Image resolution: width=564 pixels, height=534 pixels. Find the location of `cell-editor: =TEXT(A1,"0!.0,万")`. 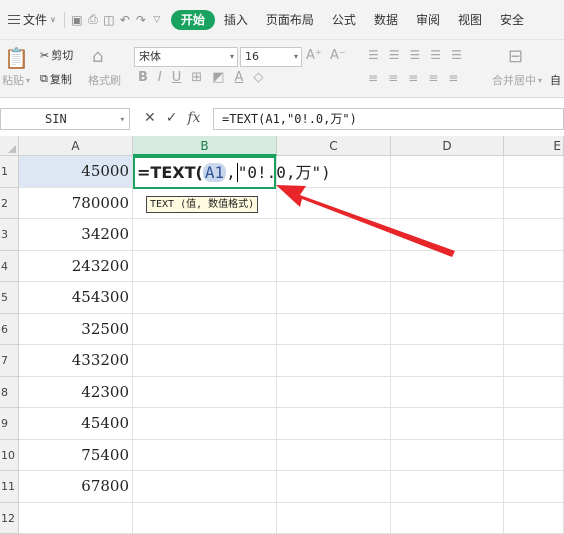

cell-editor: =TEXT(A1,"0!.0,万") is located at coordinates (204, 172).